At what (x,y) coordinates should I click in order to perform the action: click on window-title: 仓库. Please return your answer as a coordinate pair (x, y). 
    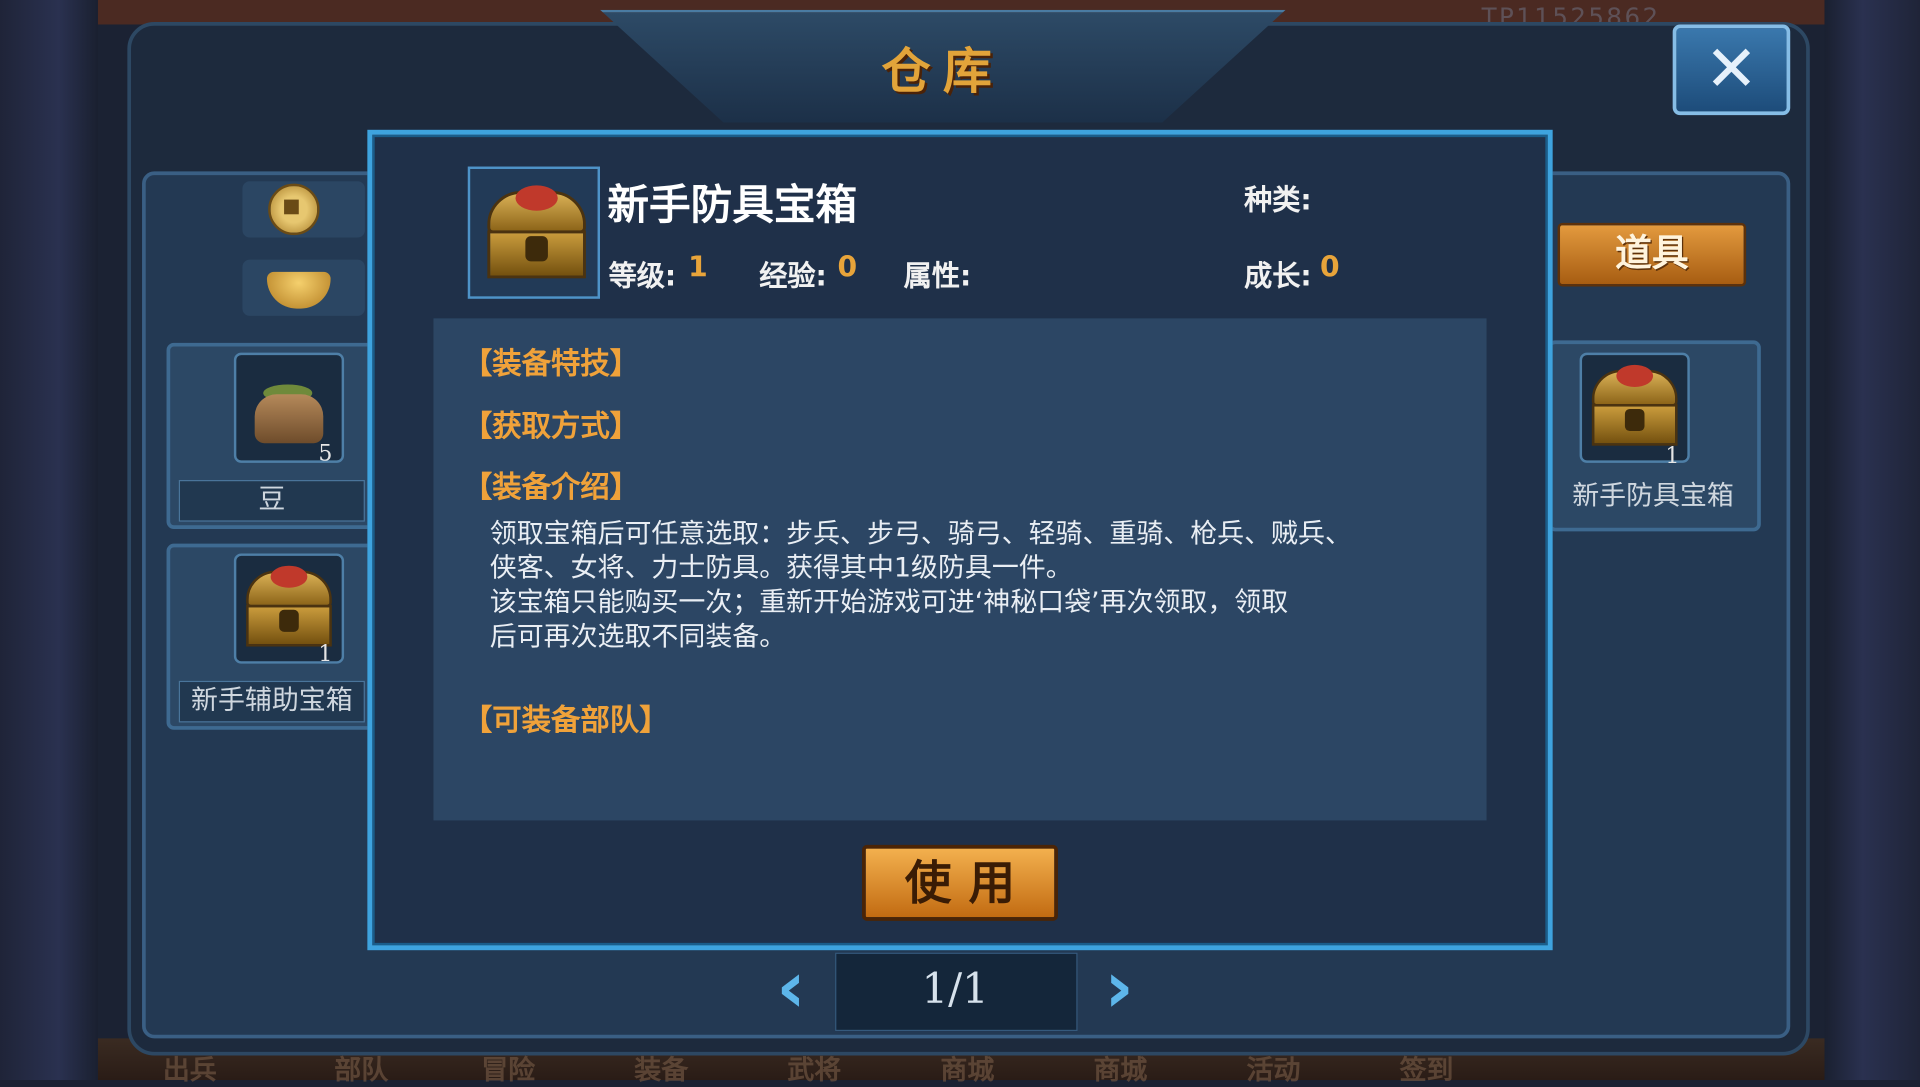
    Looking at the image, I should click on (943, 71).